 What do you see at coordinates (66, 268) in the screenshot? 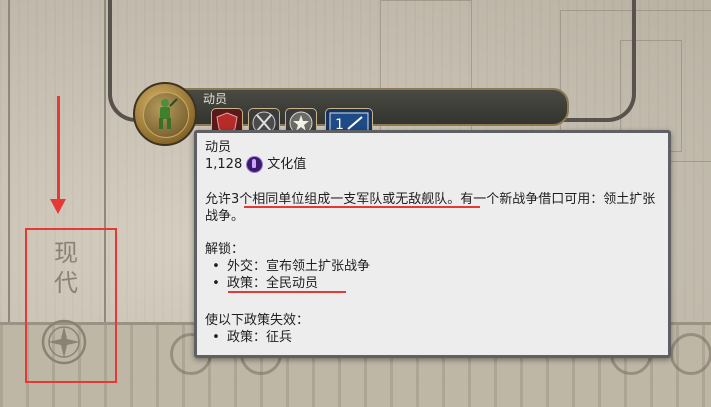
I see `era-label: 现代` at bounding box center [66, 268].